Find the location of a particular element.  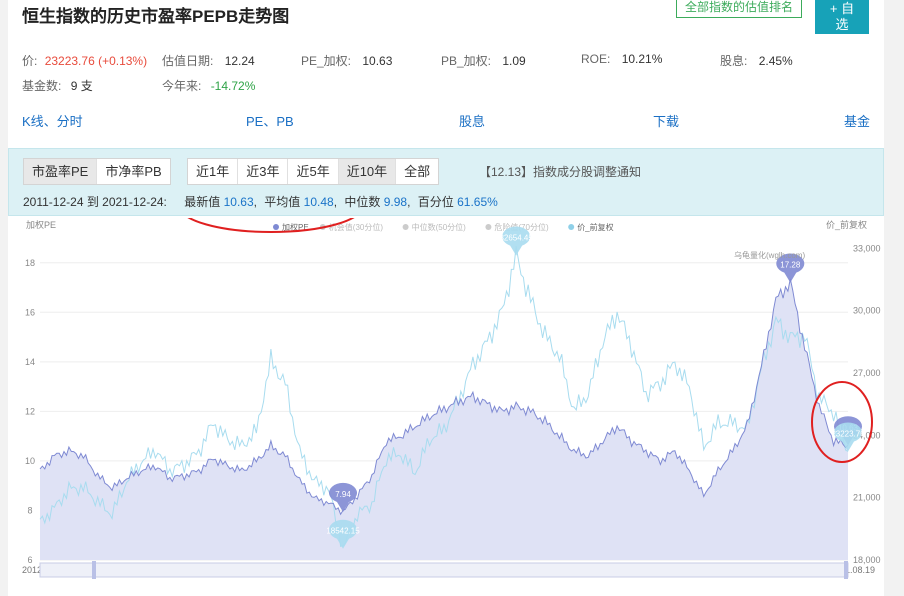

legend-item: 加权PE is located at coordinates (295, 227).